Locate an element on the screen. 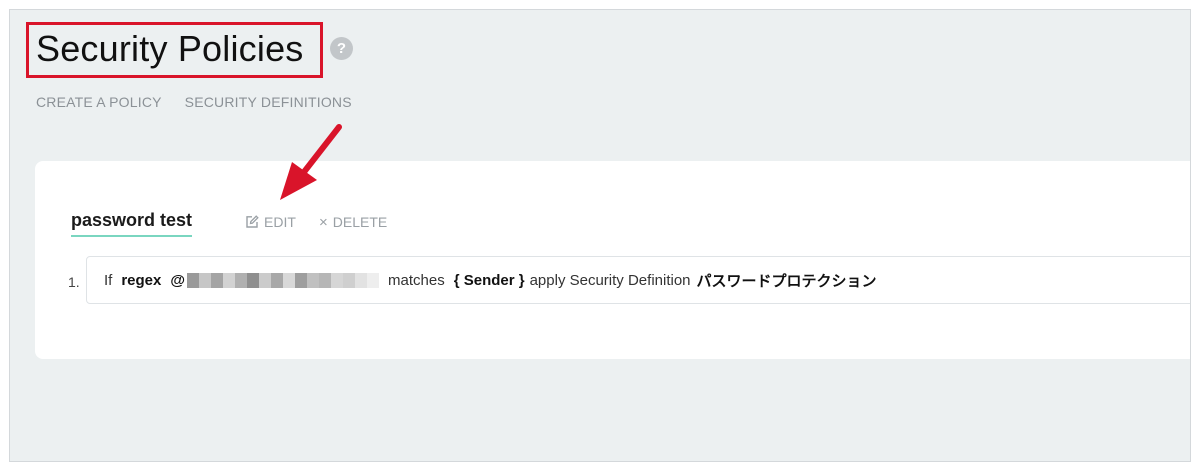  rule-field: { Sender } is located at coordinates (489, 280).